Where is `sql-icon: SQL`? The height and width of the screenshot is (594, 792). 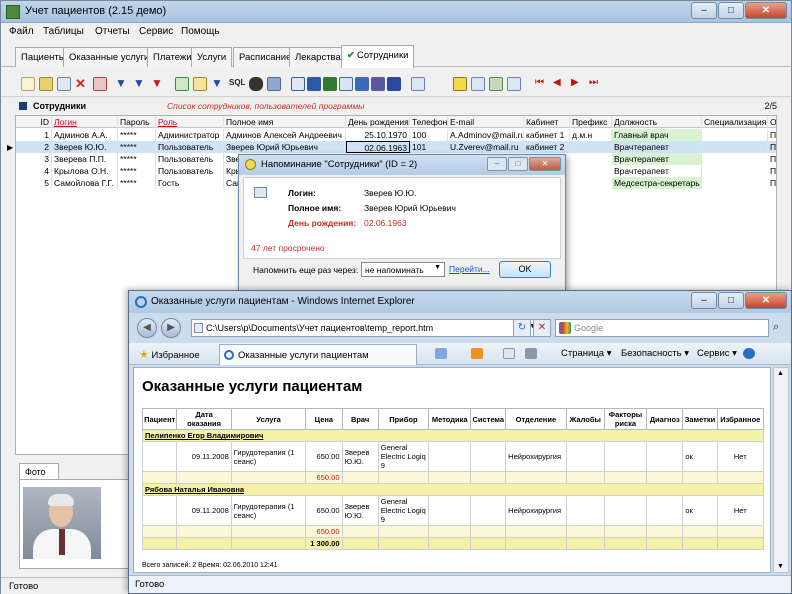
sql-icon: SQL is located at coordinates (237, 82).